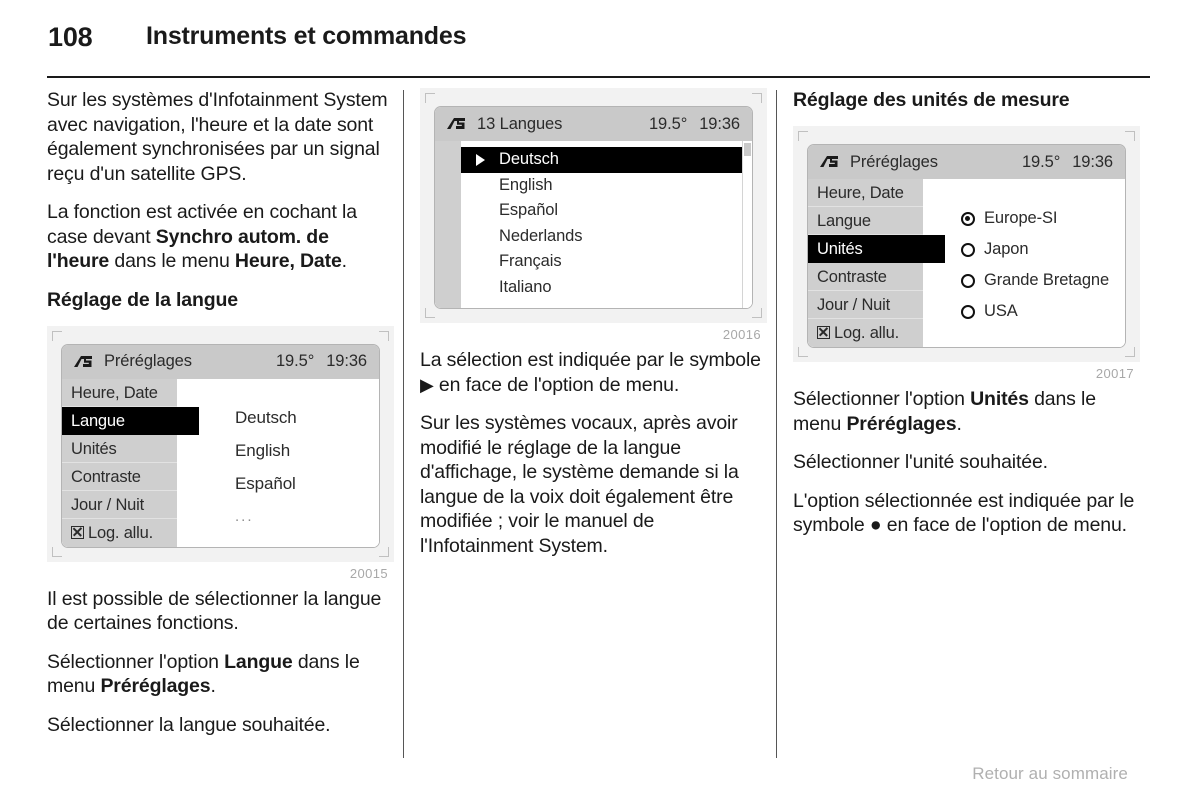 Image resolution: width=1200 pixels, height=802 pixels. Describe the element at coordinates (593, 124) in the screenshot. I see `display-titlebar: 13 Langues 19.5° 19:36` at that location.